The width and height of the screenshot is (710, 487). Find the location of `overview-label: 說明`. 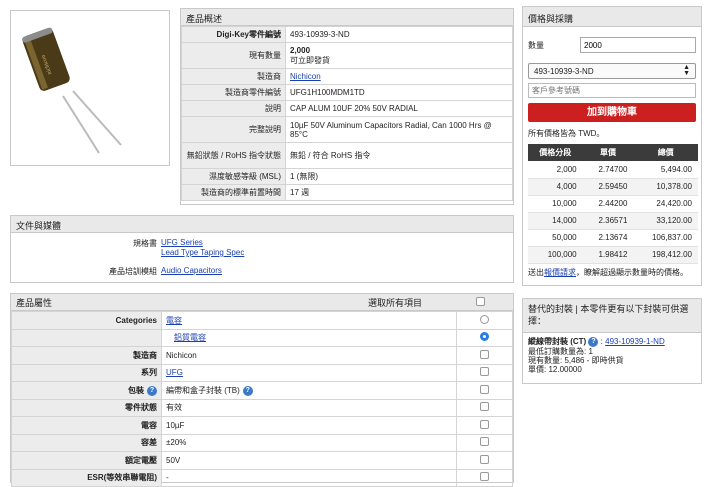

overview-label: 說明 is located at coordinates (233, 108).